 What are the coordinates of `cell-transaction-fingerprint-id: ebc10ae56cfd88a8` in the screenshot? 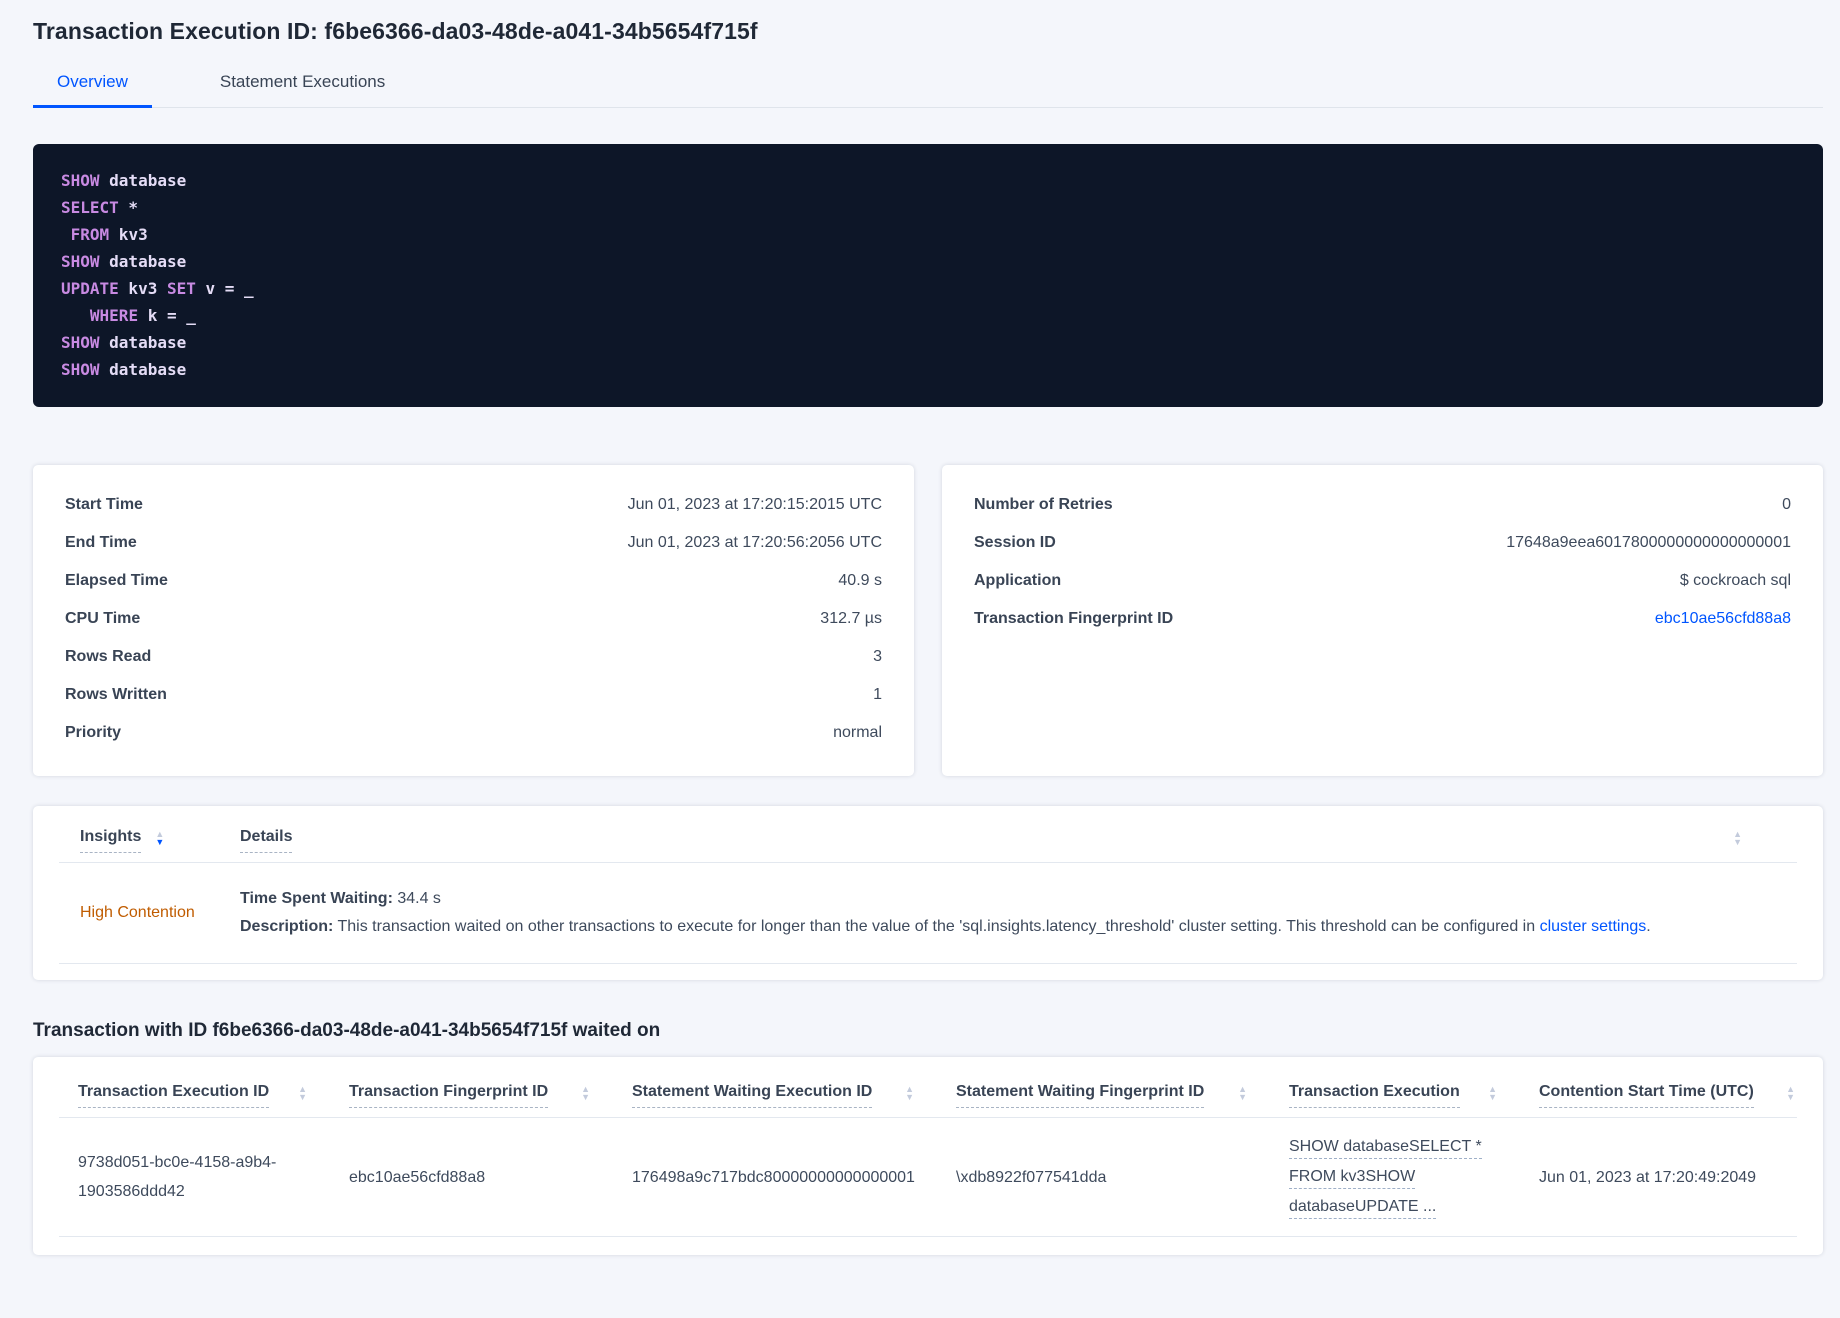 It's located at (417, 1177).